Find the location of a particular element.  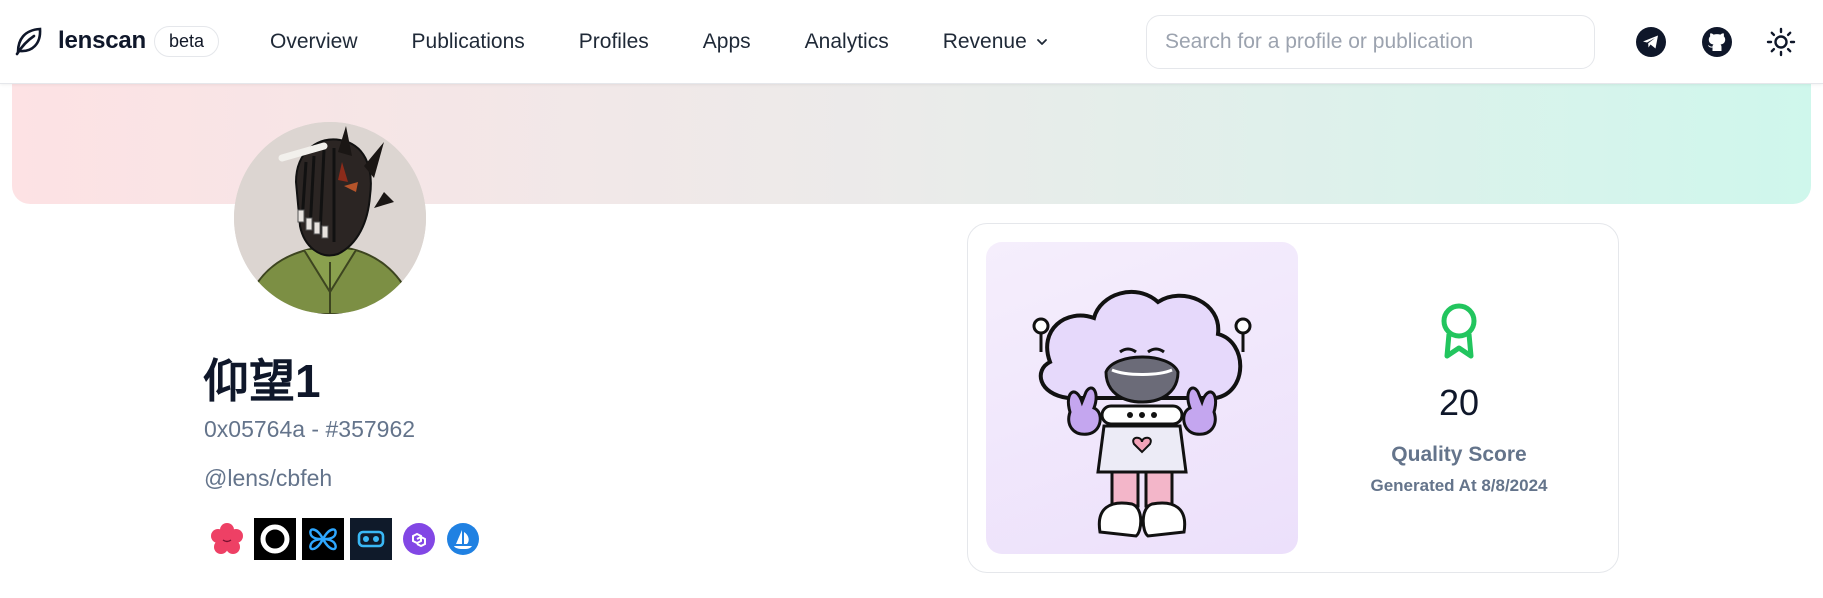

brand-name: lenscan is located at coordinates (102, 40).